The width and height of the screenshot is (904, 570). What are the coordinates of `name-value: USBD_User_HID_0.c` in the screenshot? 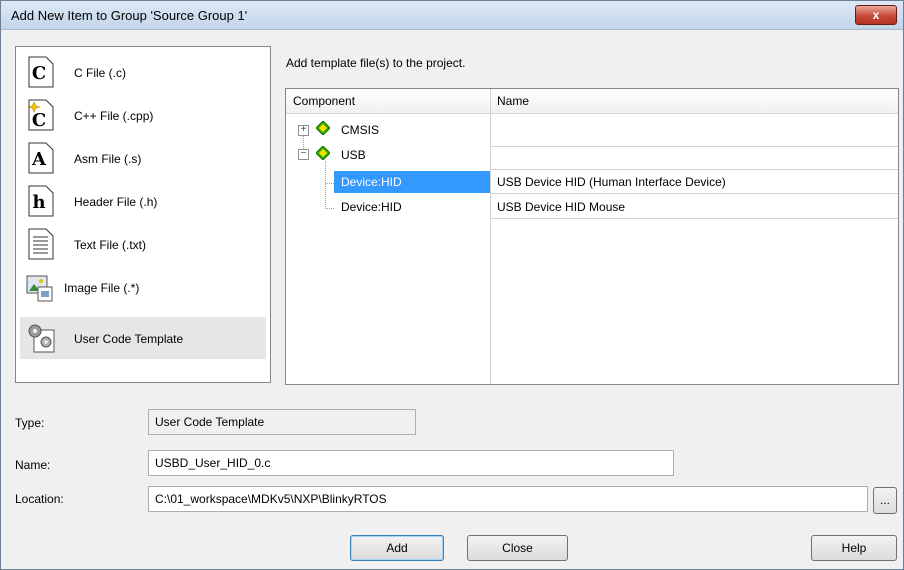 It's located at (213, 463).